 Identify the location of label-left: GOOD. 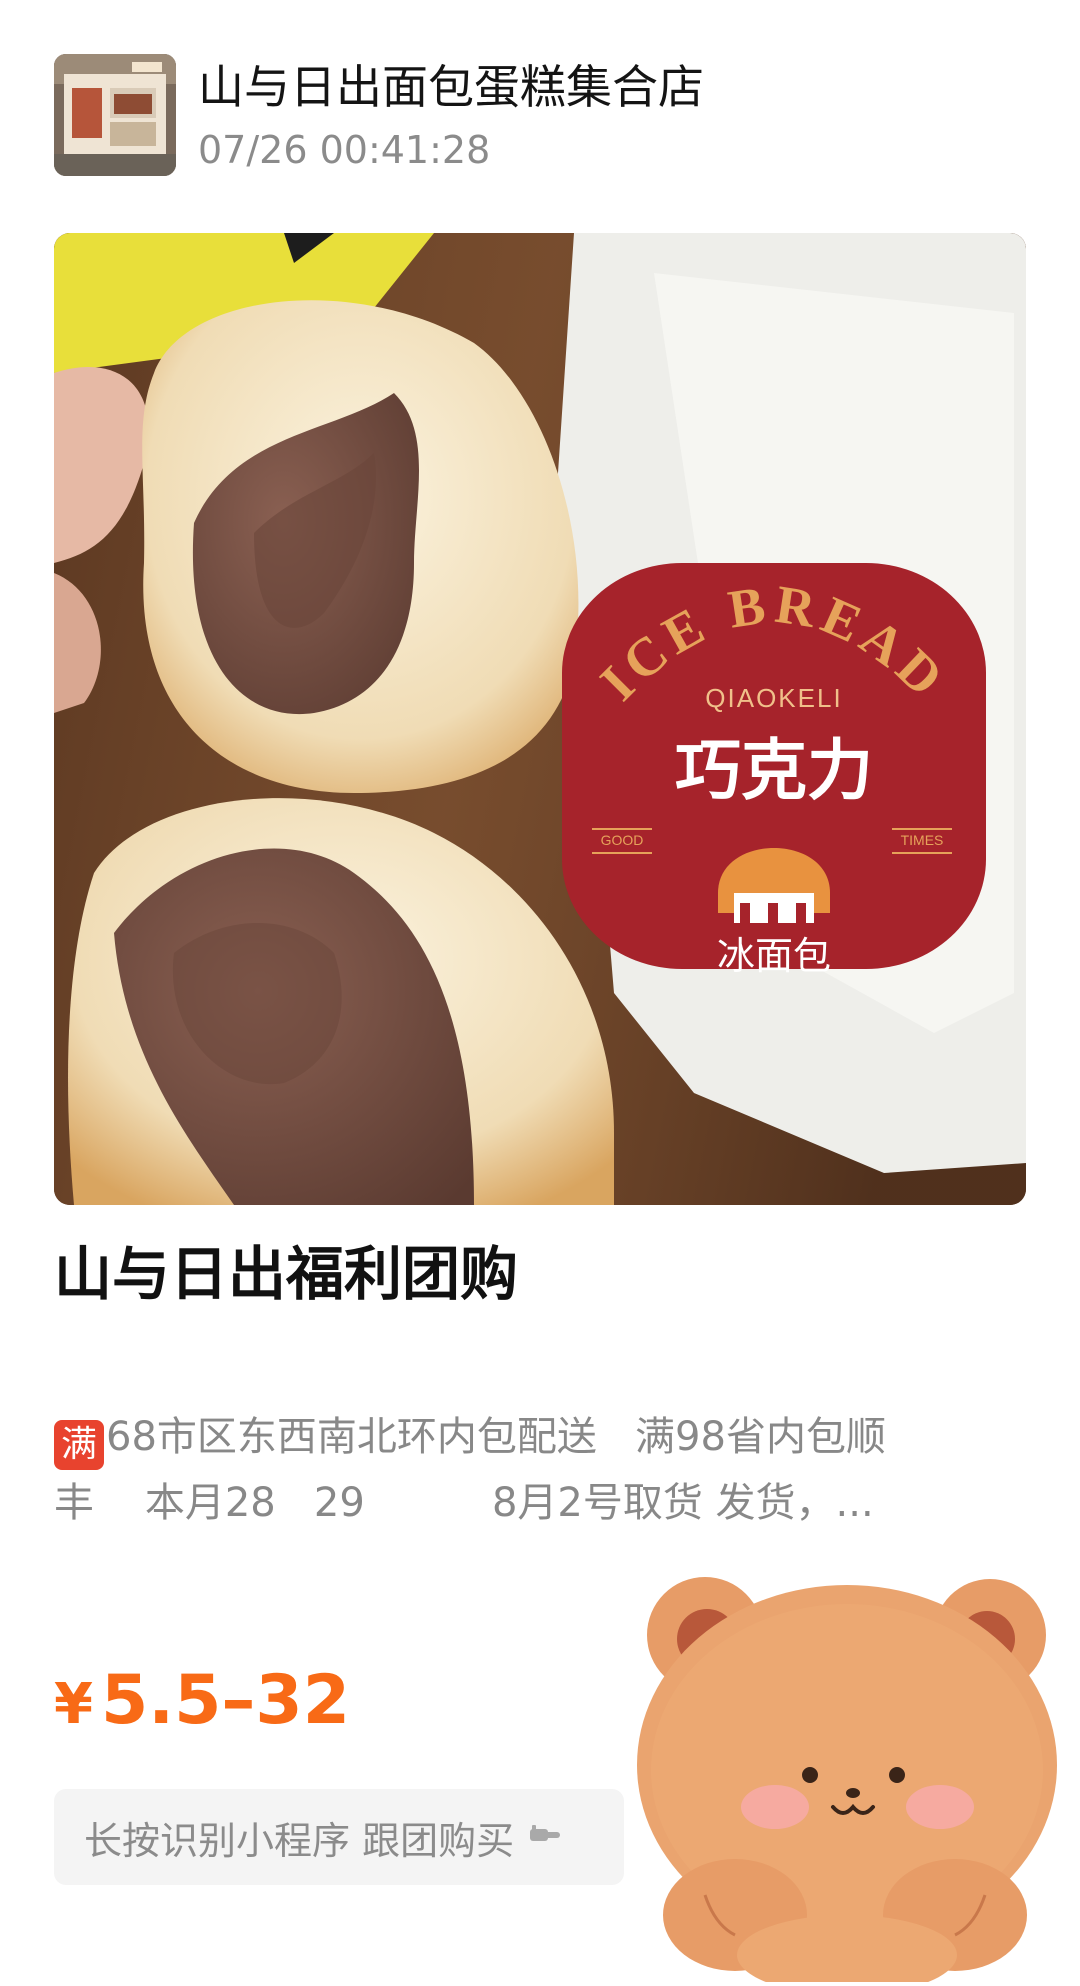
(622, 840).